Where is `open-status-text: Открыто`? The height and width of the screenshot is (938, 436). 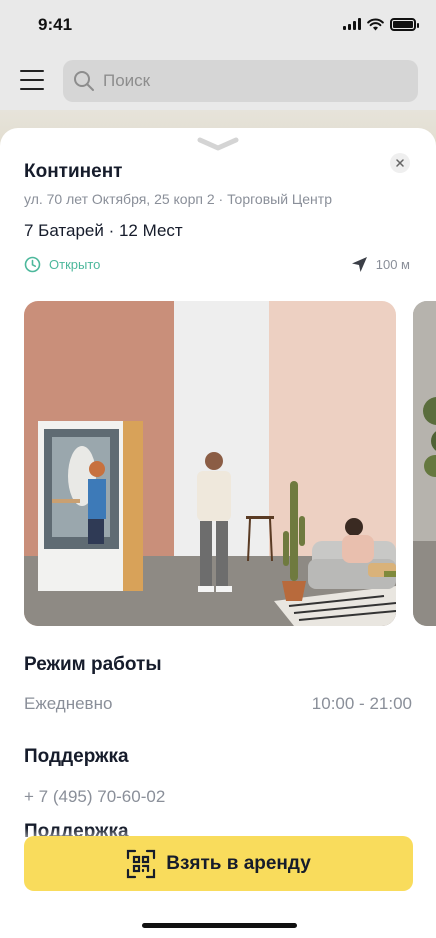
open-status-text: Открыто is located at coordinates (75, 264).